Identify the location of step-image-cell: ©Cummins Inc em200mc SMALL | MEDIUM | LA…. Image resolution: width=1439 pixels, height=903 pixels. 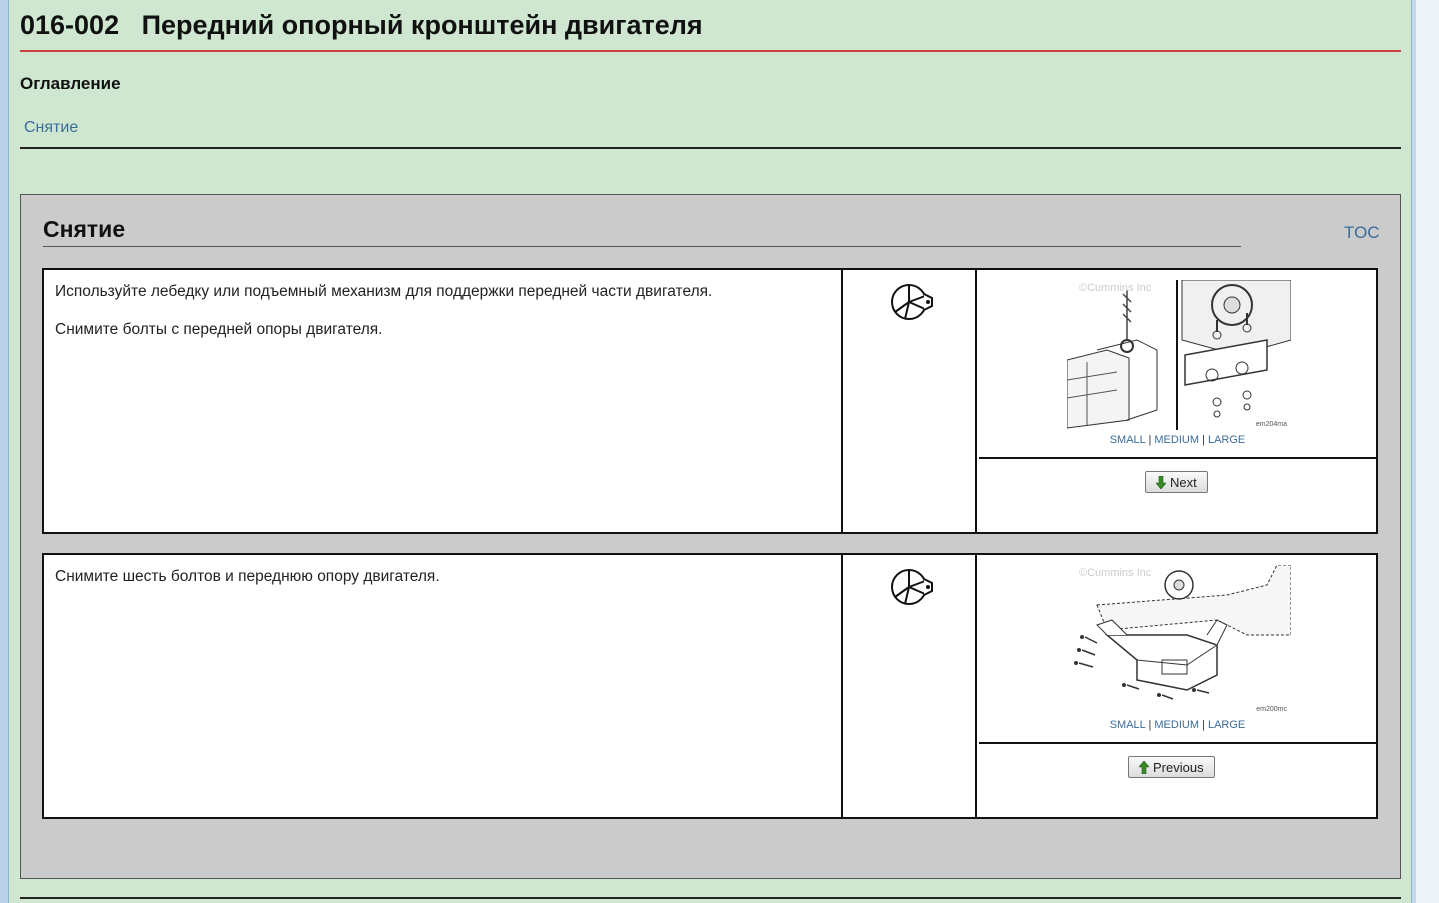
(1177, 686).